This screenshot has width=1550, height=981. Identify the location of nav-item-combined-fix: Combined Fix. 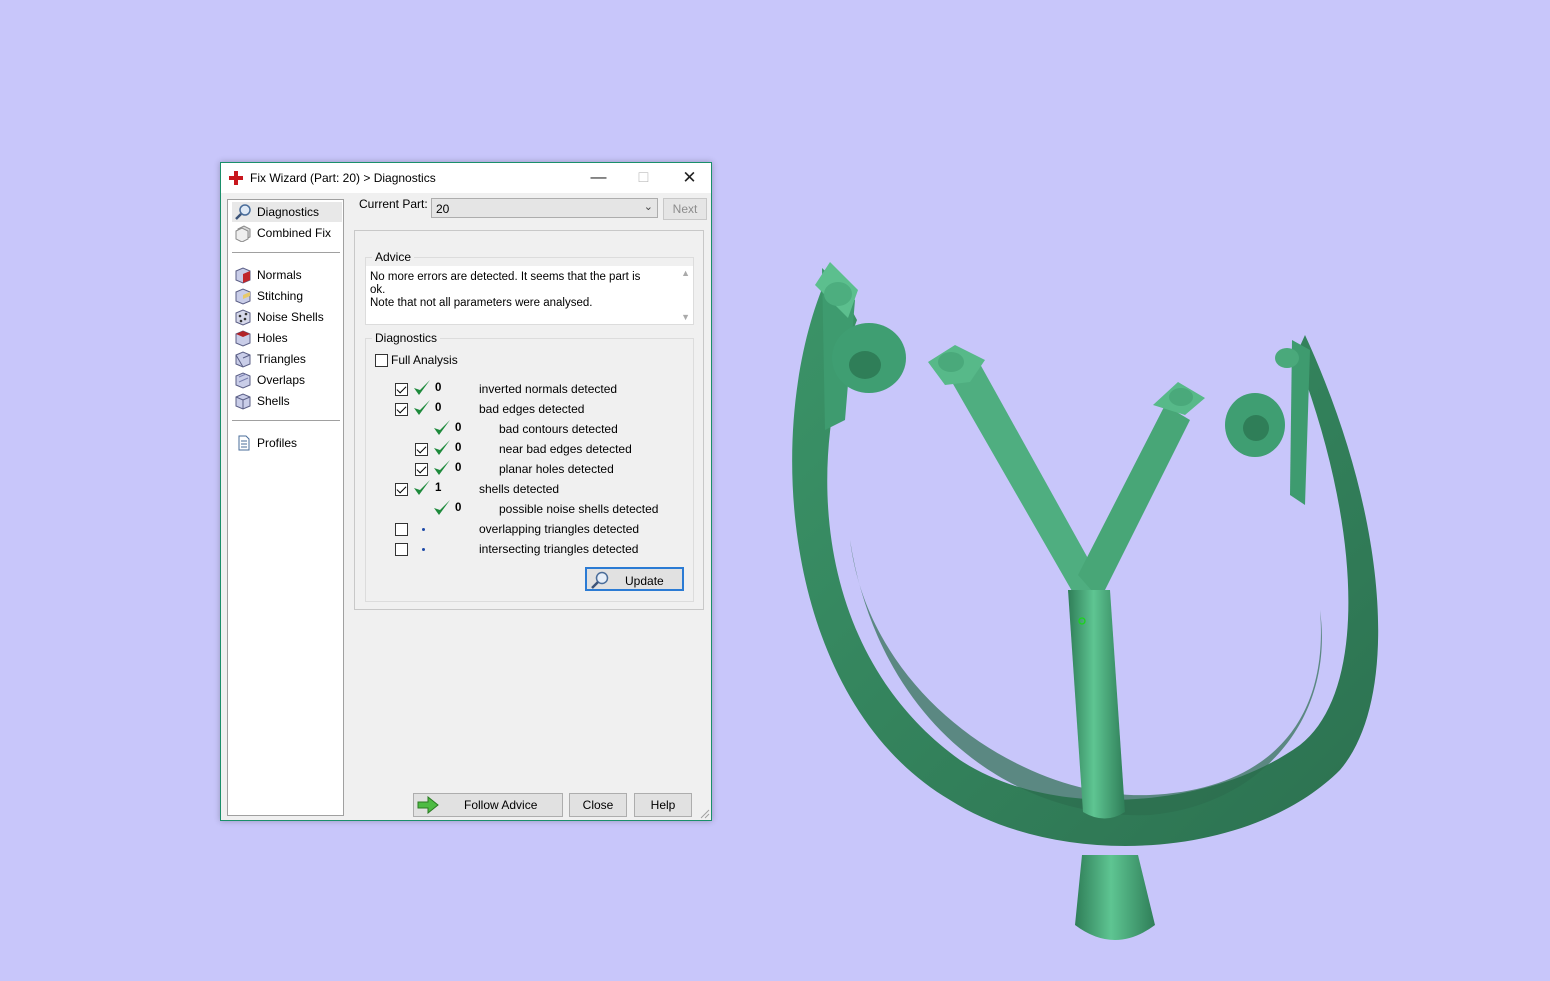
(287, 233).